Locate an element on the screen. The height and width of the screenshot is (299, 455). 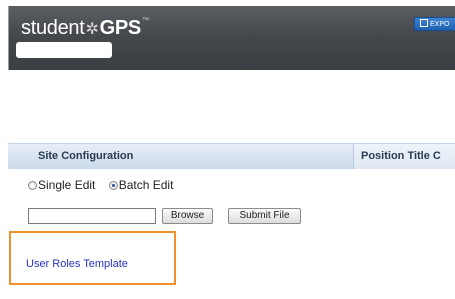
tab-bar: Site Configuration Position Title C is located at coordinates (231, 156).